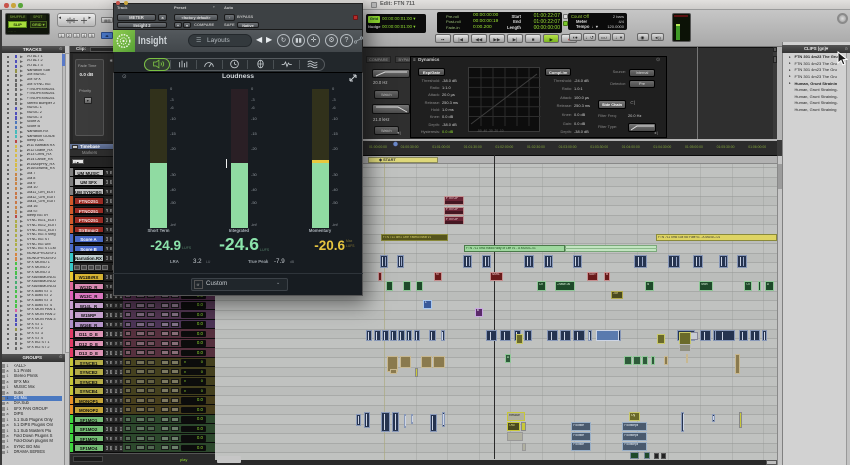  Describe the element at coordinates (490, 131) in the screenshot. I see `svg-text: -50 -40 -30 -20 -10` at that location.